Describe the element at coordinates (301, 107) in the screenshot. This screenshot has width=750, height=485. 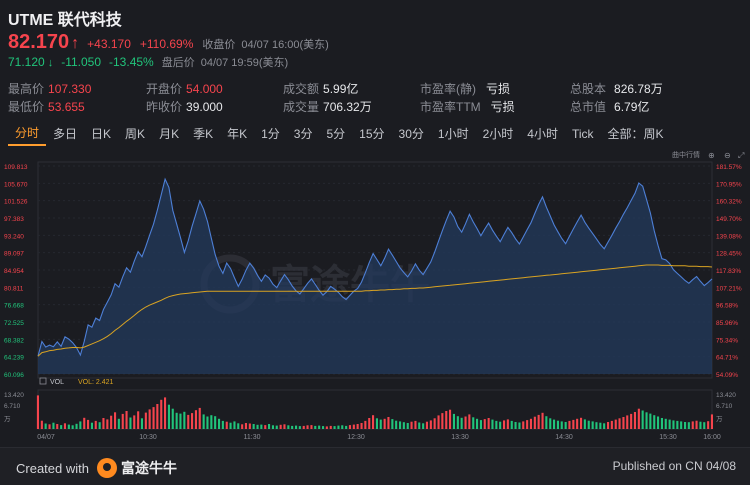
I see `stat-label: 成交量` at that location.